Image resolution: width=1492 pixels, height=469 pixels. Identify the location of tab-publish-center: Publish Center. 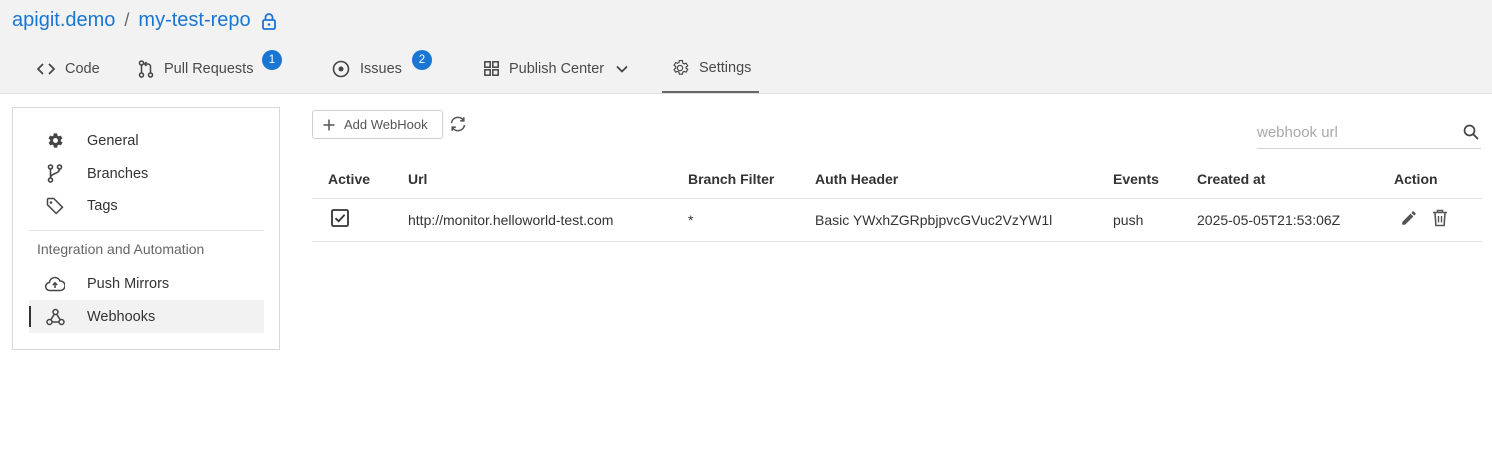
(561, 68).